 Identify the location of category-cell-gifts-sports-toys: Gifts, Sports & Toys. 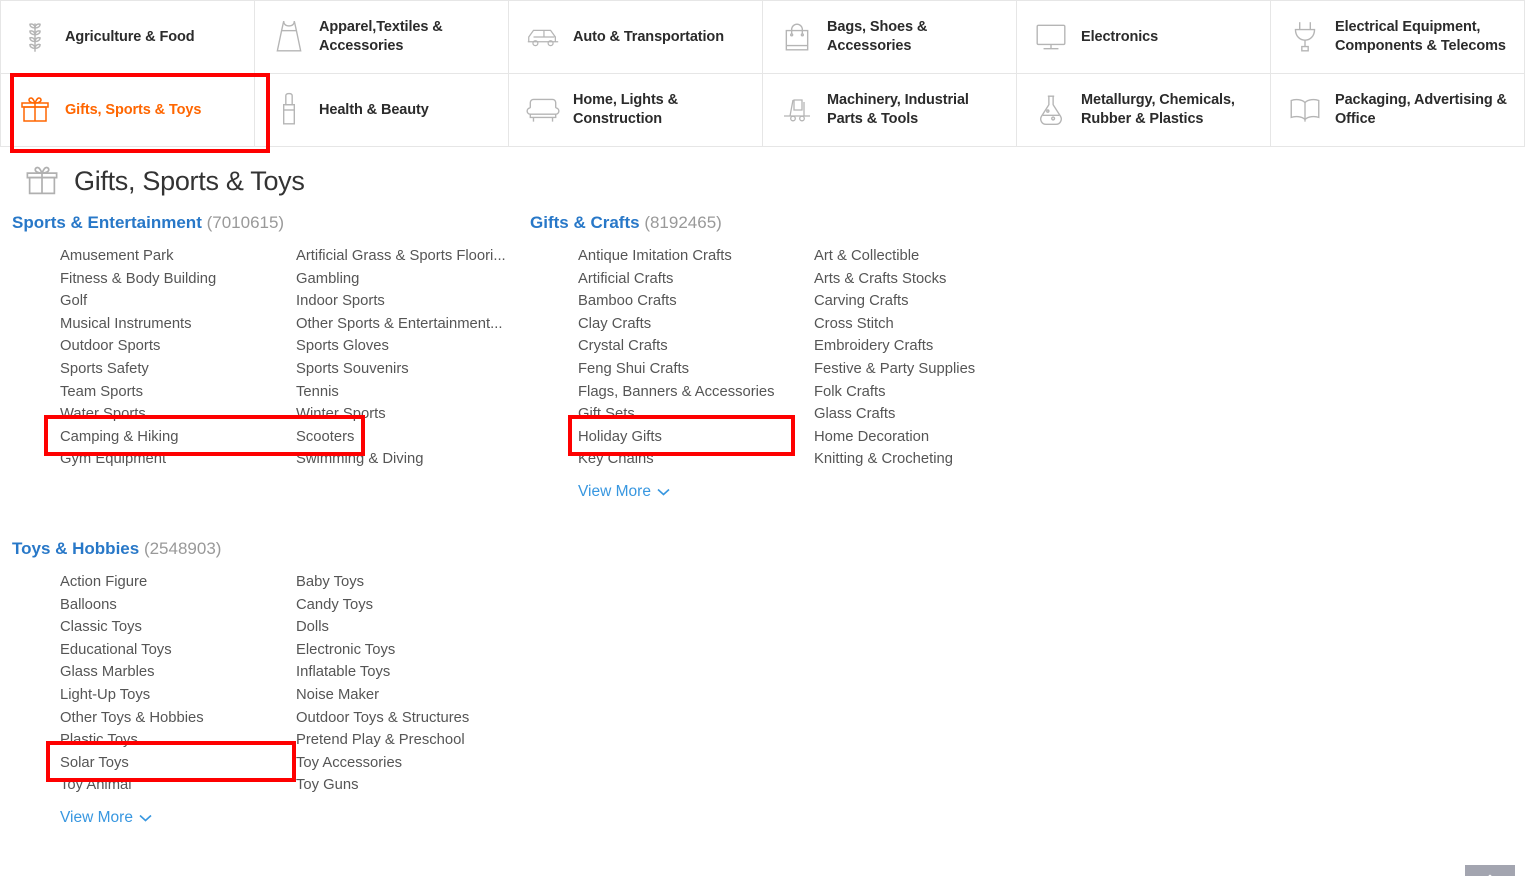
(128, 110).